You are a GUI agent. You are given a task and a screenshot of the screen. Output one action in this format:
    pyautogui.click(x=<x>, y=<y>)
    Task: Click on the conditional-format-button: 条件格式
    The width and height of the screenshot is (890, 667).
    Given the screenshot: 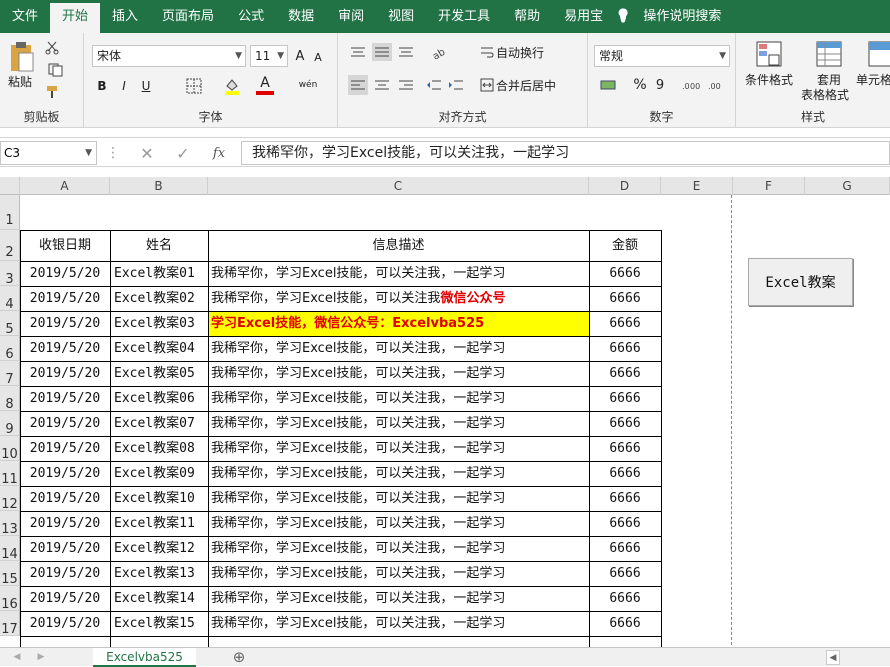 What is the action you would take?
    pyautogui.click(x=769, y=79)
    